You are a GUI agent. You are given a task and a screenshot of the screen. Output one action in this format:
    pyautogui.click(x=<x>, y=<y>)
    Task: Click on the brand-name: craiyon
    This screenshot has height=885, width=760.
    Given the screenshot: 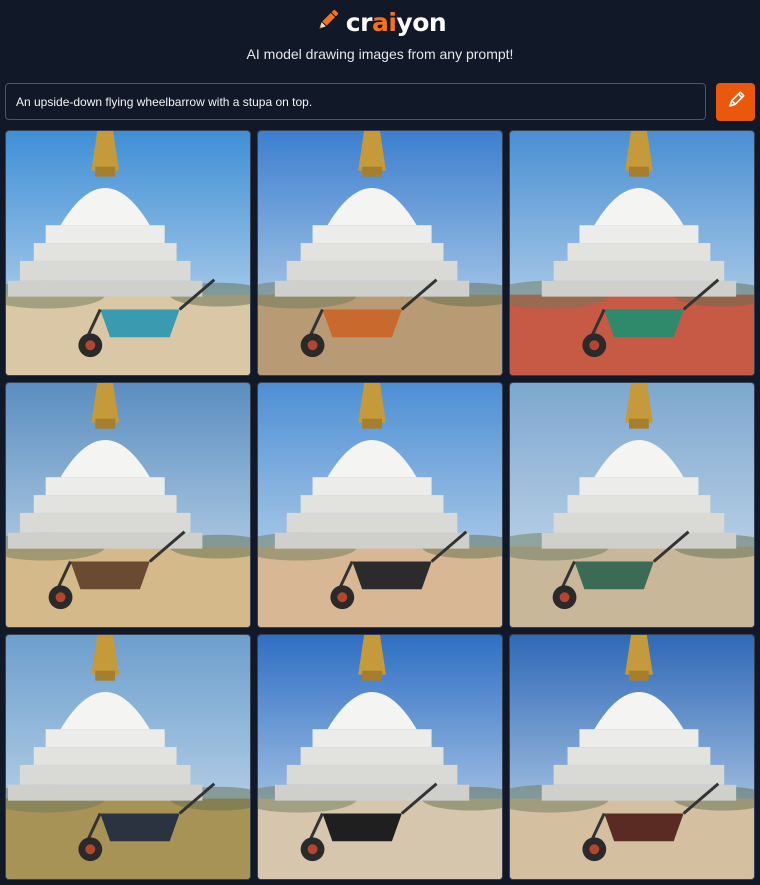 What is the action you would take?
    pyautogui.click(x=396, y=22)
    